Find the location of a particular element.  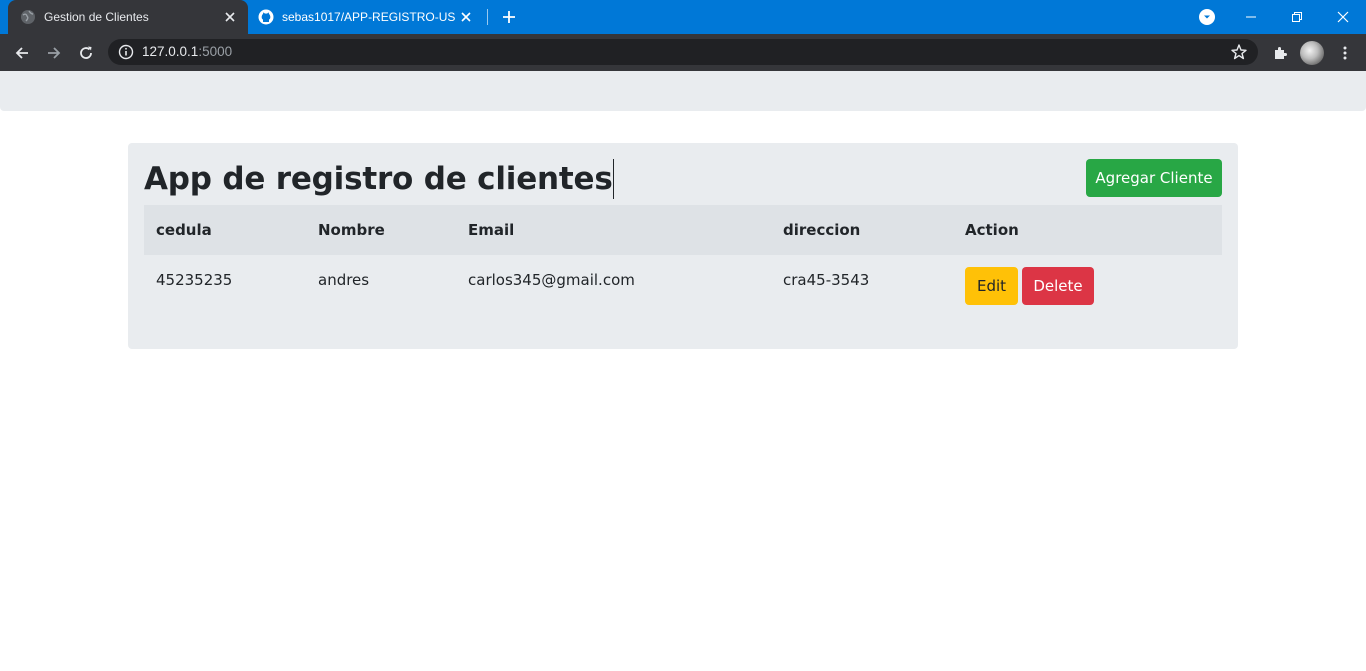

column-header-email: Email is located at coordinates (491, 230).